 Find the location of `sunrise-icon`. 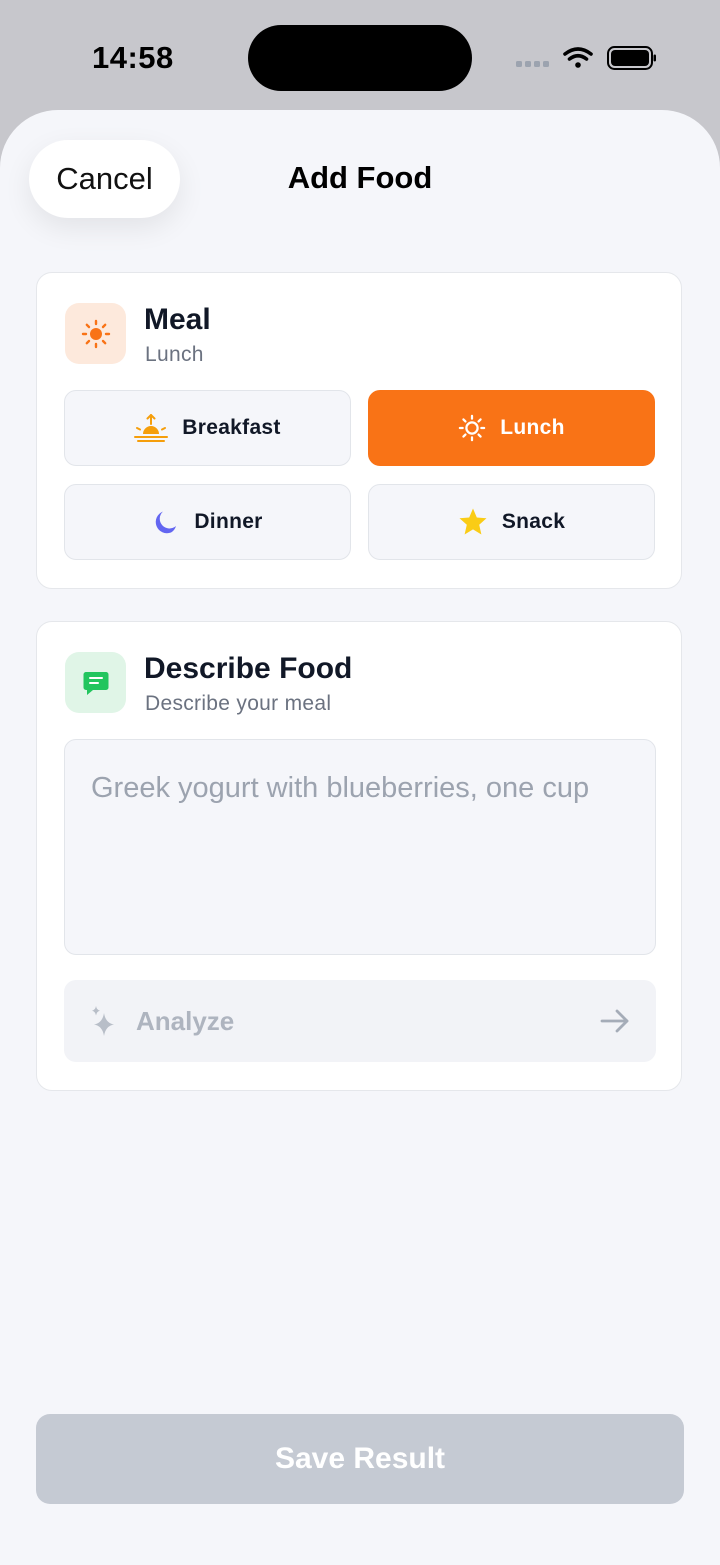

sunrise-icon is located at coordinates (151, 428).